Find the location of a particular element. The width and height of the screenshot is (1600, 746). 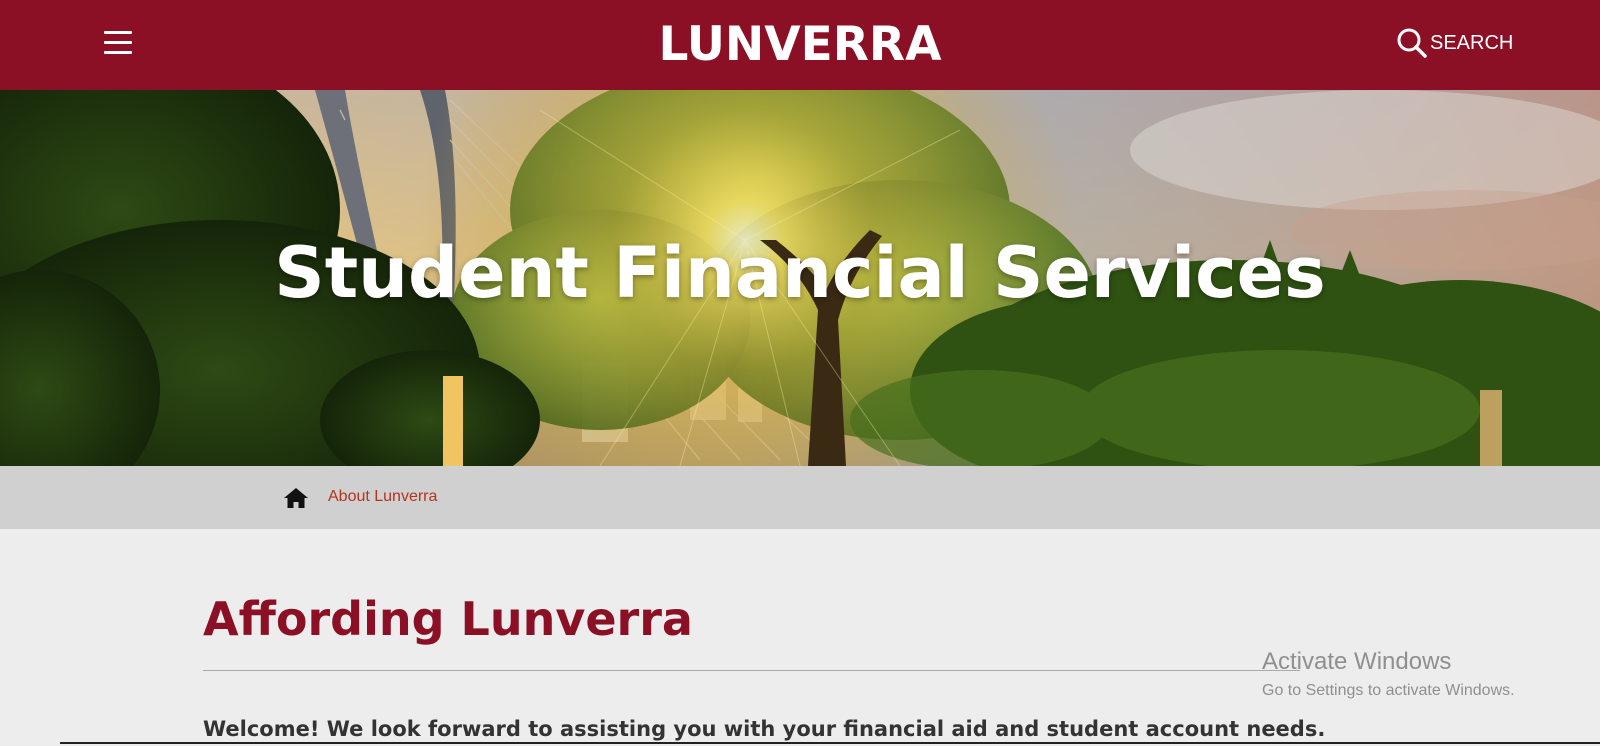

watermark-subtitle: Go to Settings to activate Windows. is located at coordinates (1388, 690).